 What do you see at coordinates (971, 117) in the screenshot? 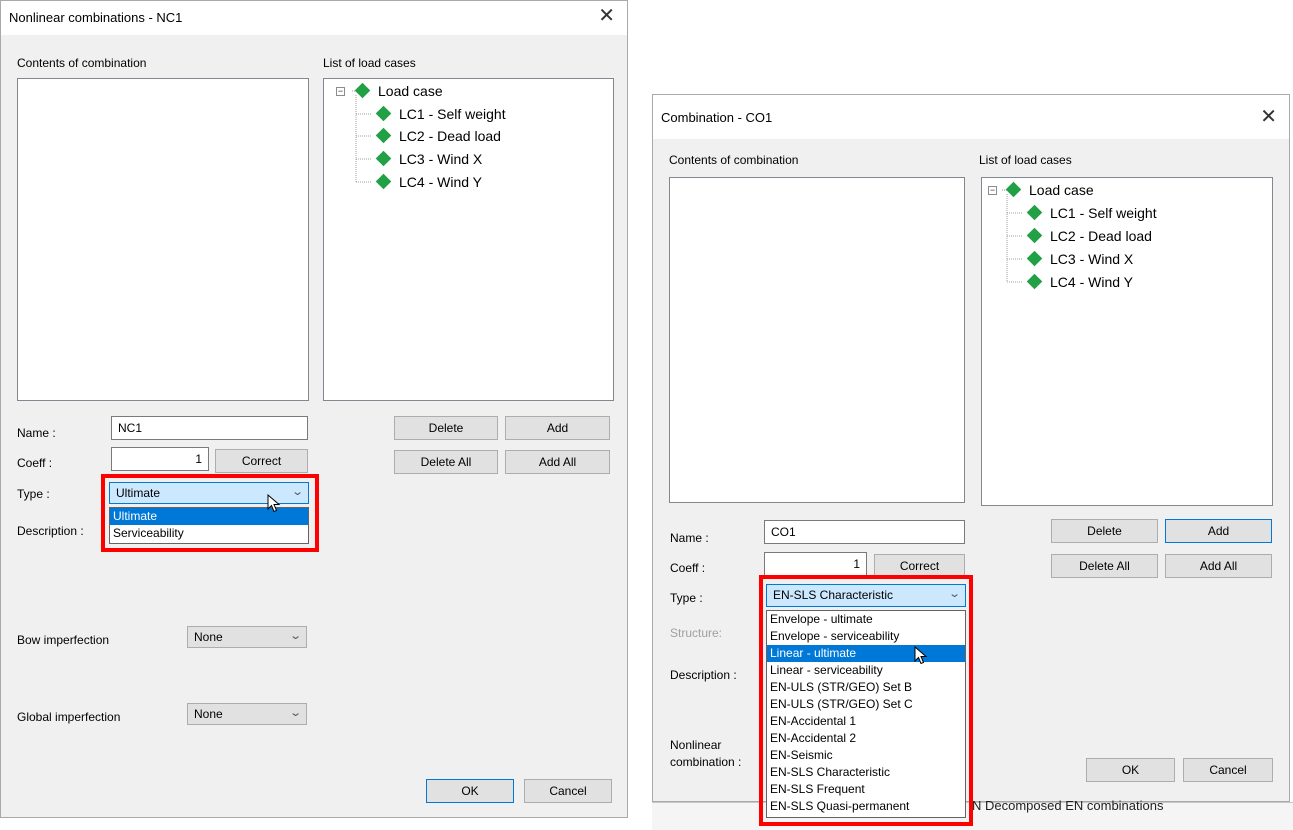
I see `title-bar: Combination - CO1 ✕` at bounding box center [971, 117].